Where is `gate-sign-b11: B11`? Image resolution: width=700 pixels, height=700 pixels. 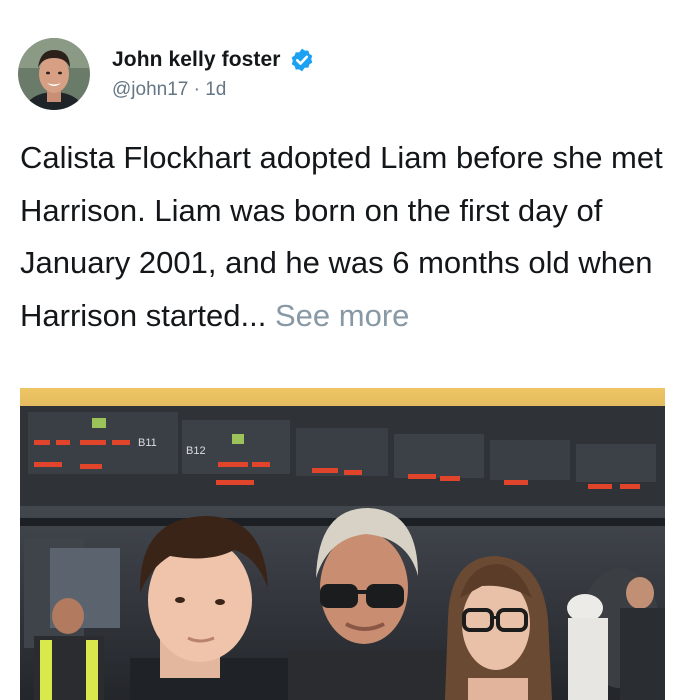
gate-sign-b11: B11 is located at coordinates (147, 443).